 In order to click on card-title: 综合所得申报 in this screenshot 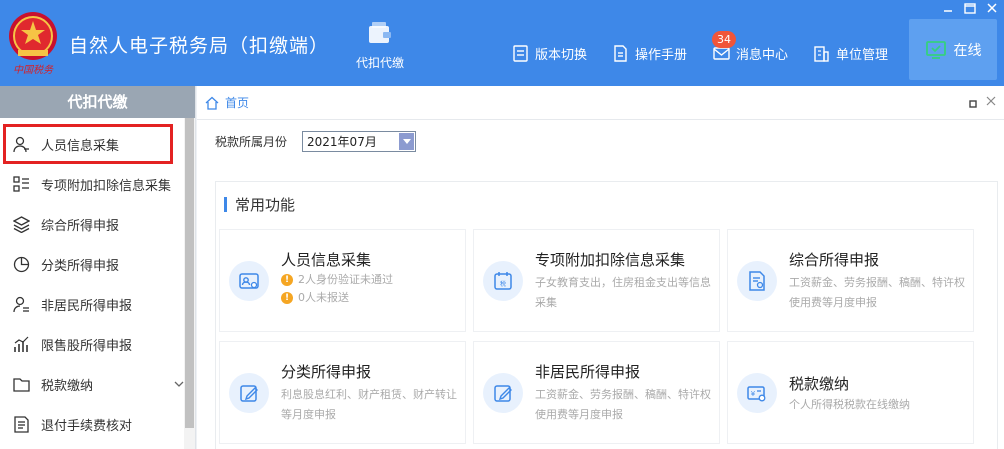, I will do `click(834, 260)`.